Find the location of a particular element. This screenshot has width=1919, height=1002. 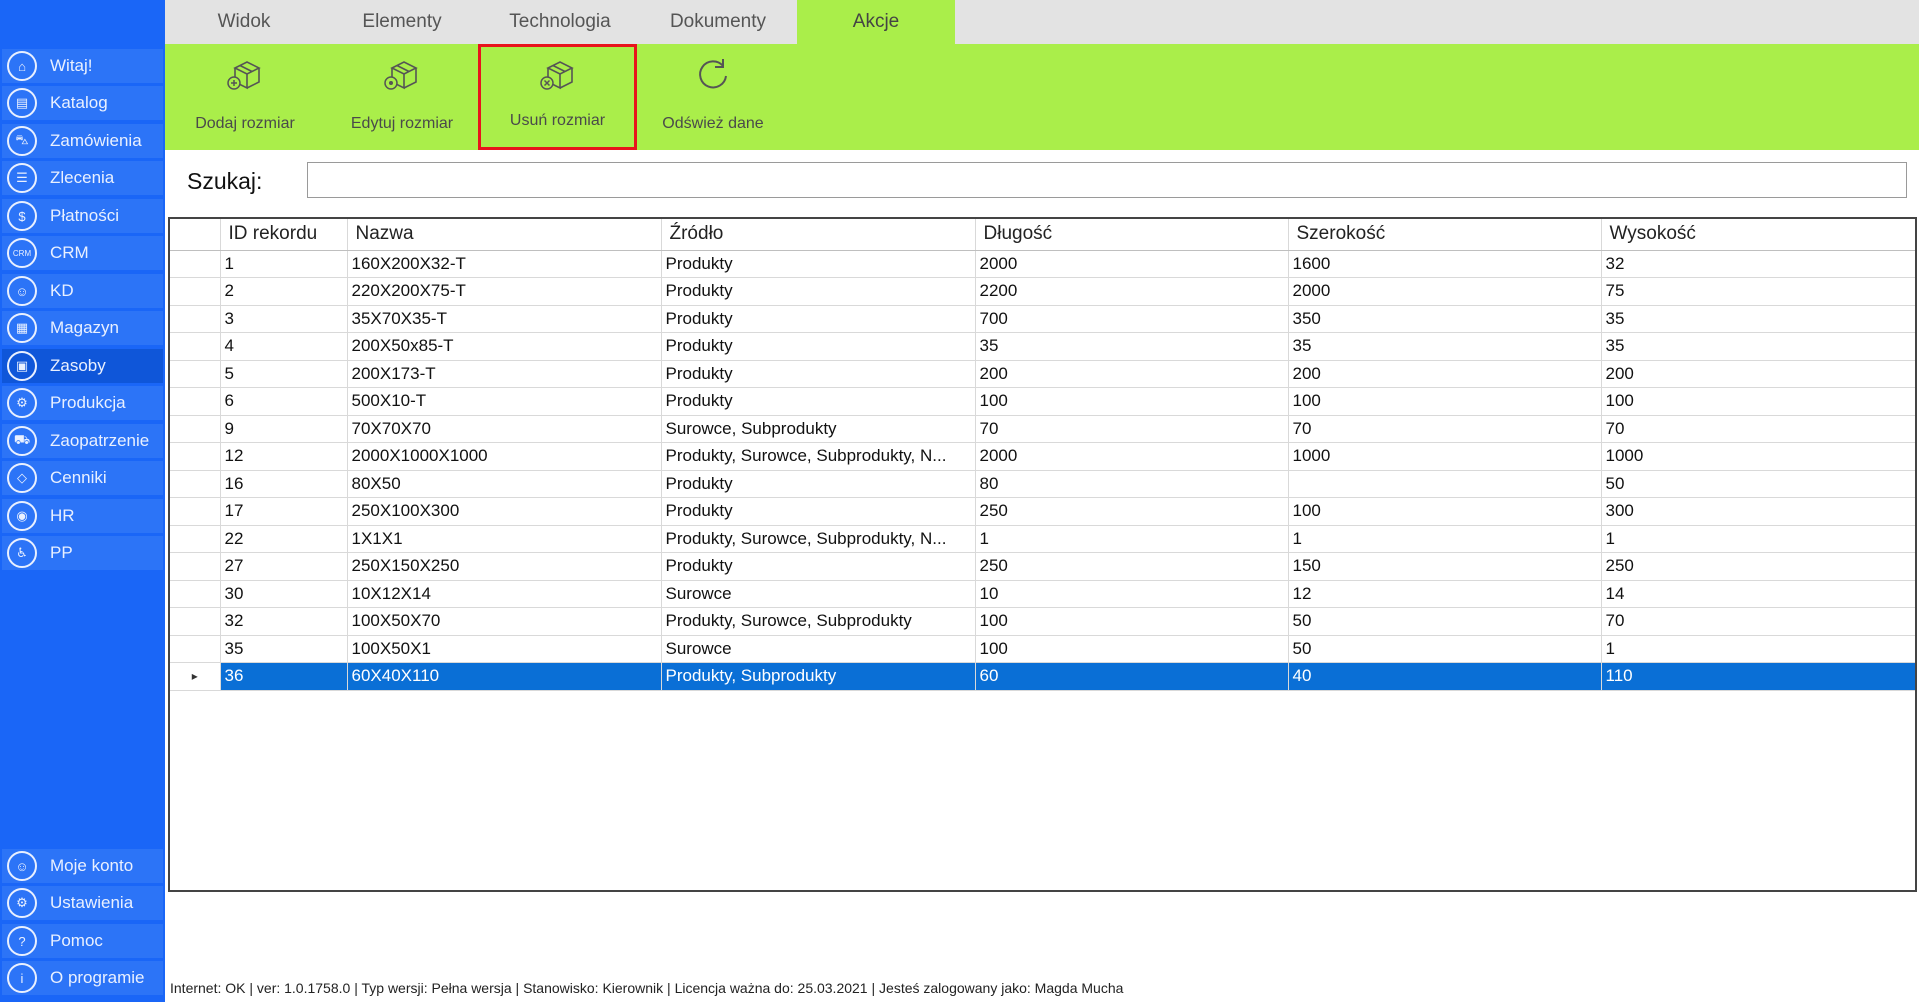

cell-szerokosc: 150 is located at coordinates (1445, 566).